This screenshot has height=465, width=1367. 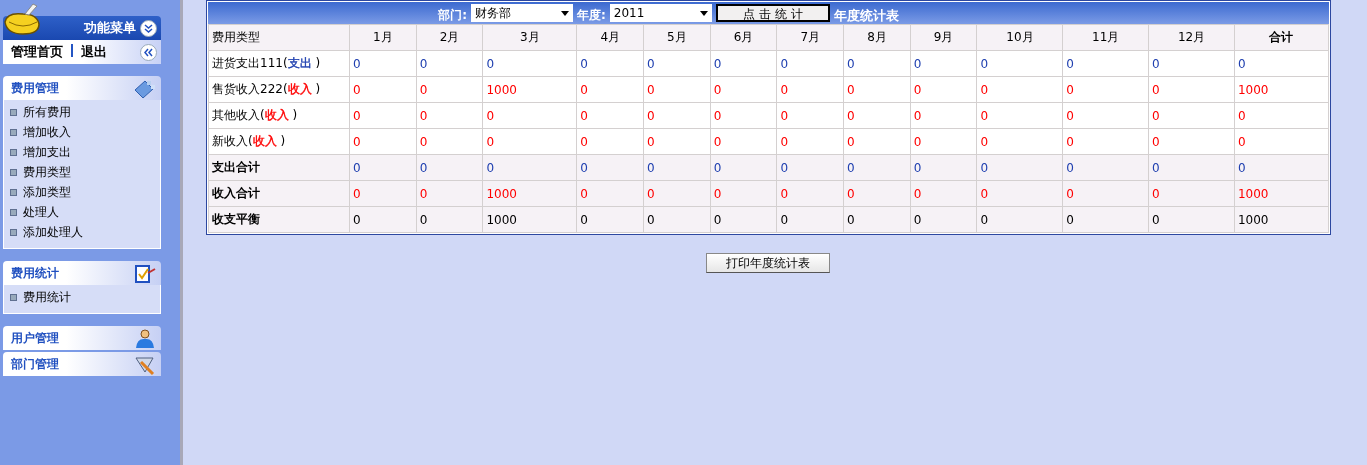 I want to click on column-header: 7月, so click(x=810, y=37).